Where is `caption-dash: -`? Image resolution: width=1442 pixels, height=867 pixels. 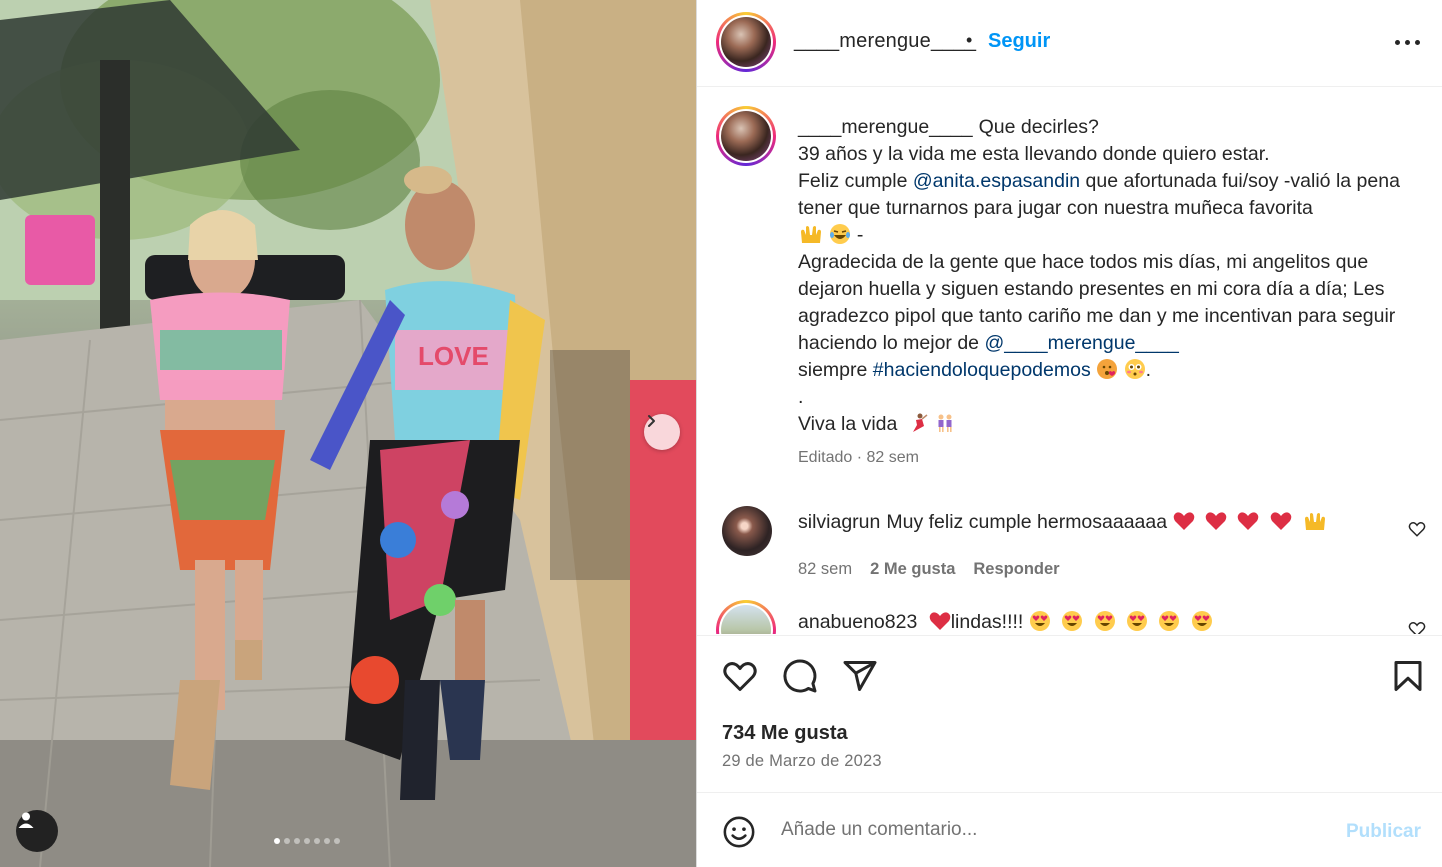
caption-dash: - is located at coordinates (860, 235).